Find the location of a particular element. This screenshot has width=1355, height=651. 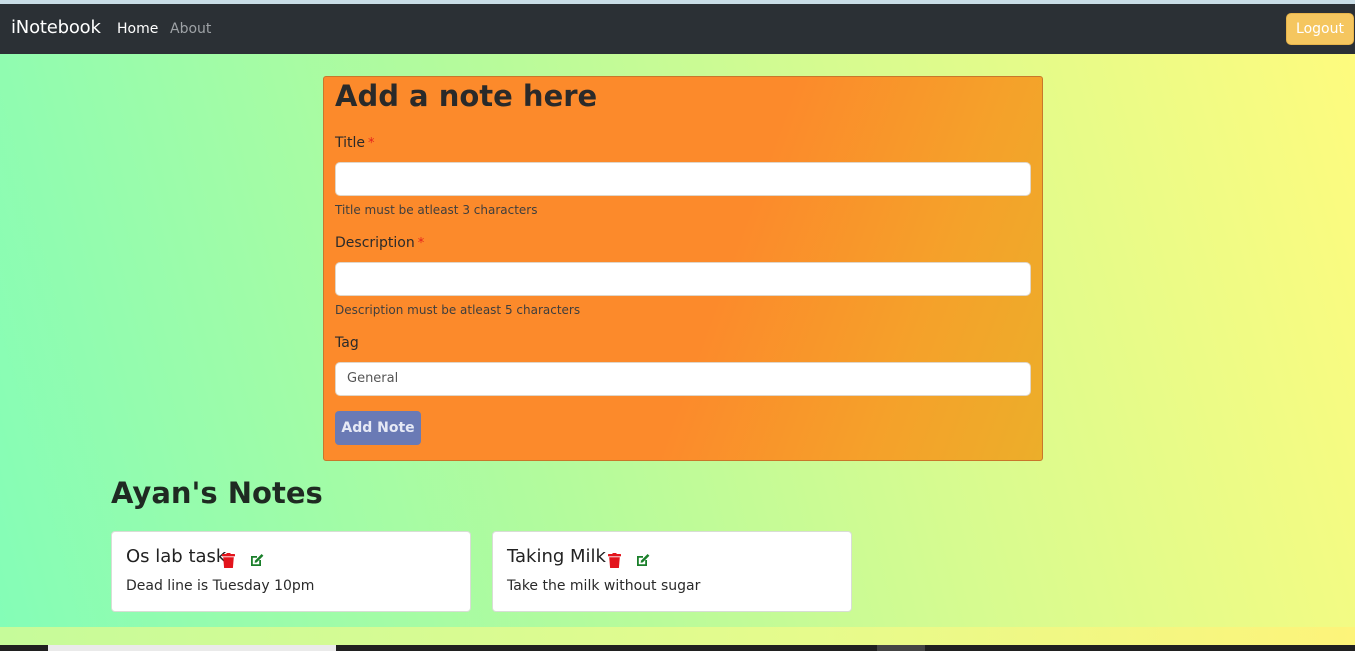

title-hint: Title must be atleast 3 characters is located at coordinates (436, 210).